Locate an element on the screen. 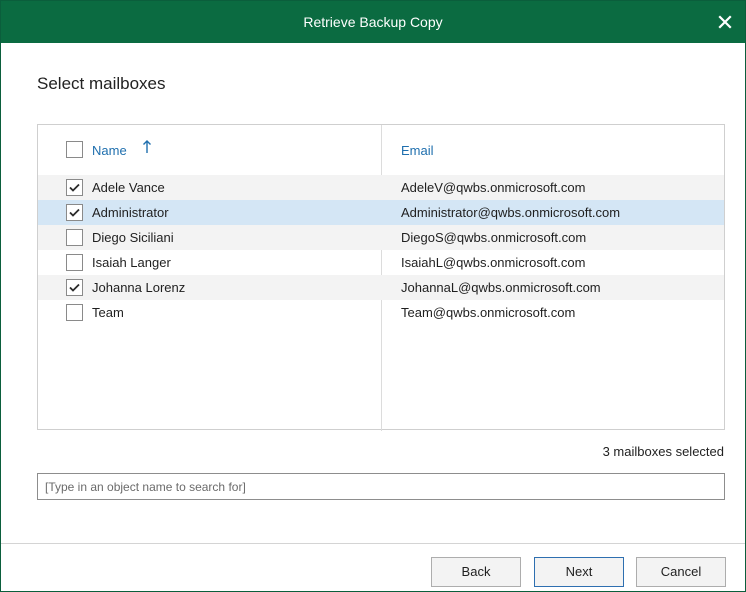 The height and width of the screenshot is (592, 746). row-name: Isaiah Langer is located at coordinates (131, 262).